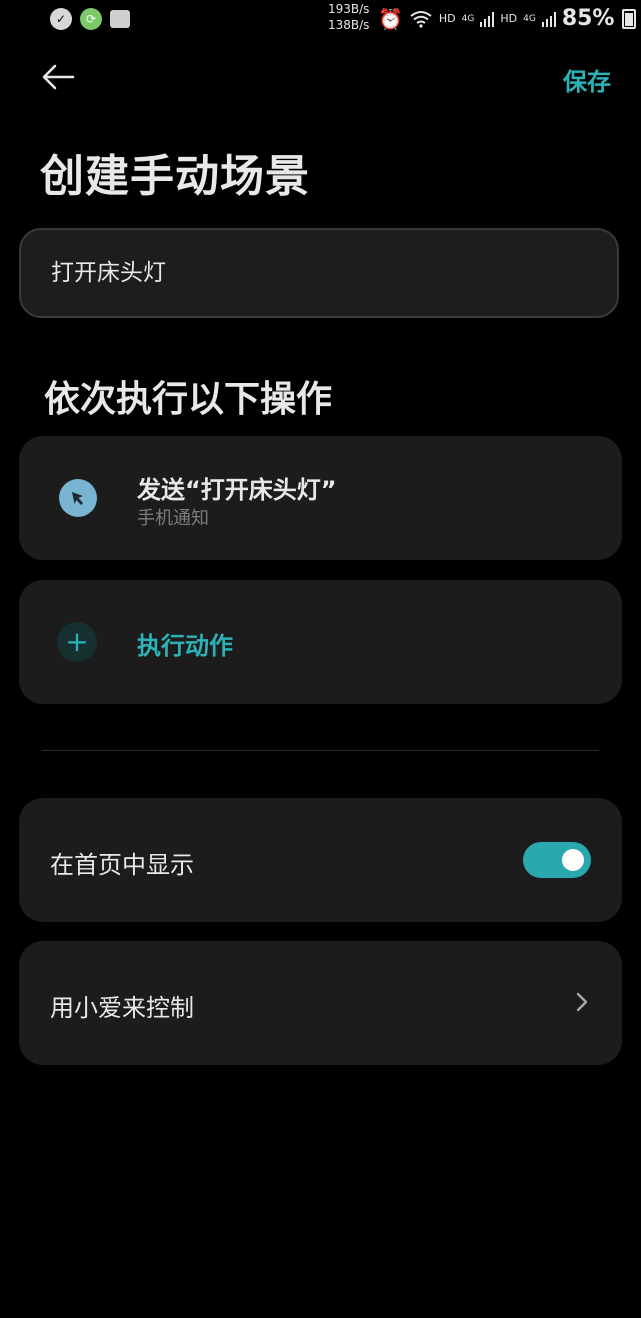 The width and height of the screenshot is (641, 1318). Describe the element at coordinates (237, 490) in the screenshot. I see `action-title: 发送“打开床头灯”` at that location.